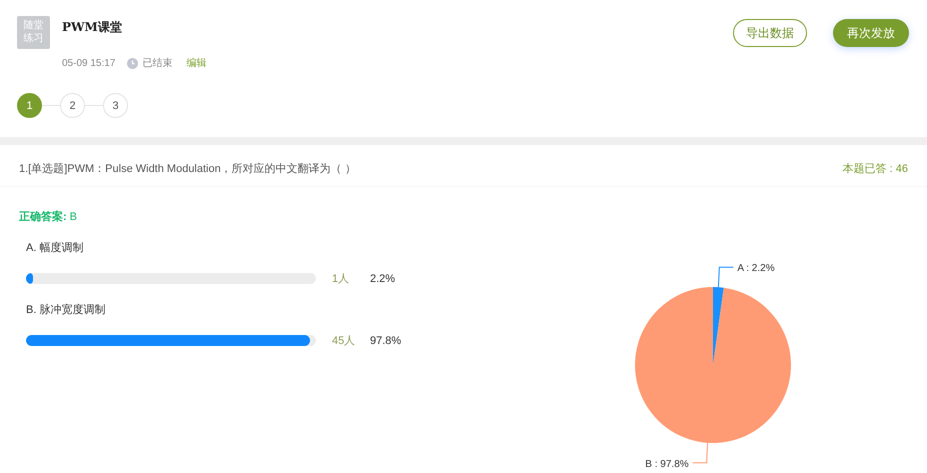 The width and height of the screenshot is (927, 473). I want to click on lesson-title: PWM课堂, so click(92, 27).